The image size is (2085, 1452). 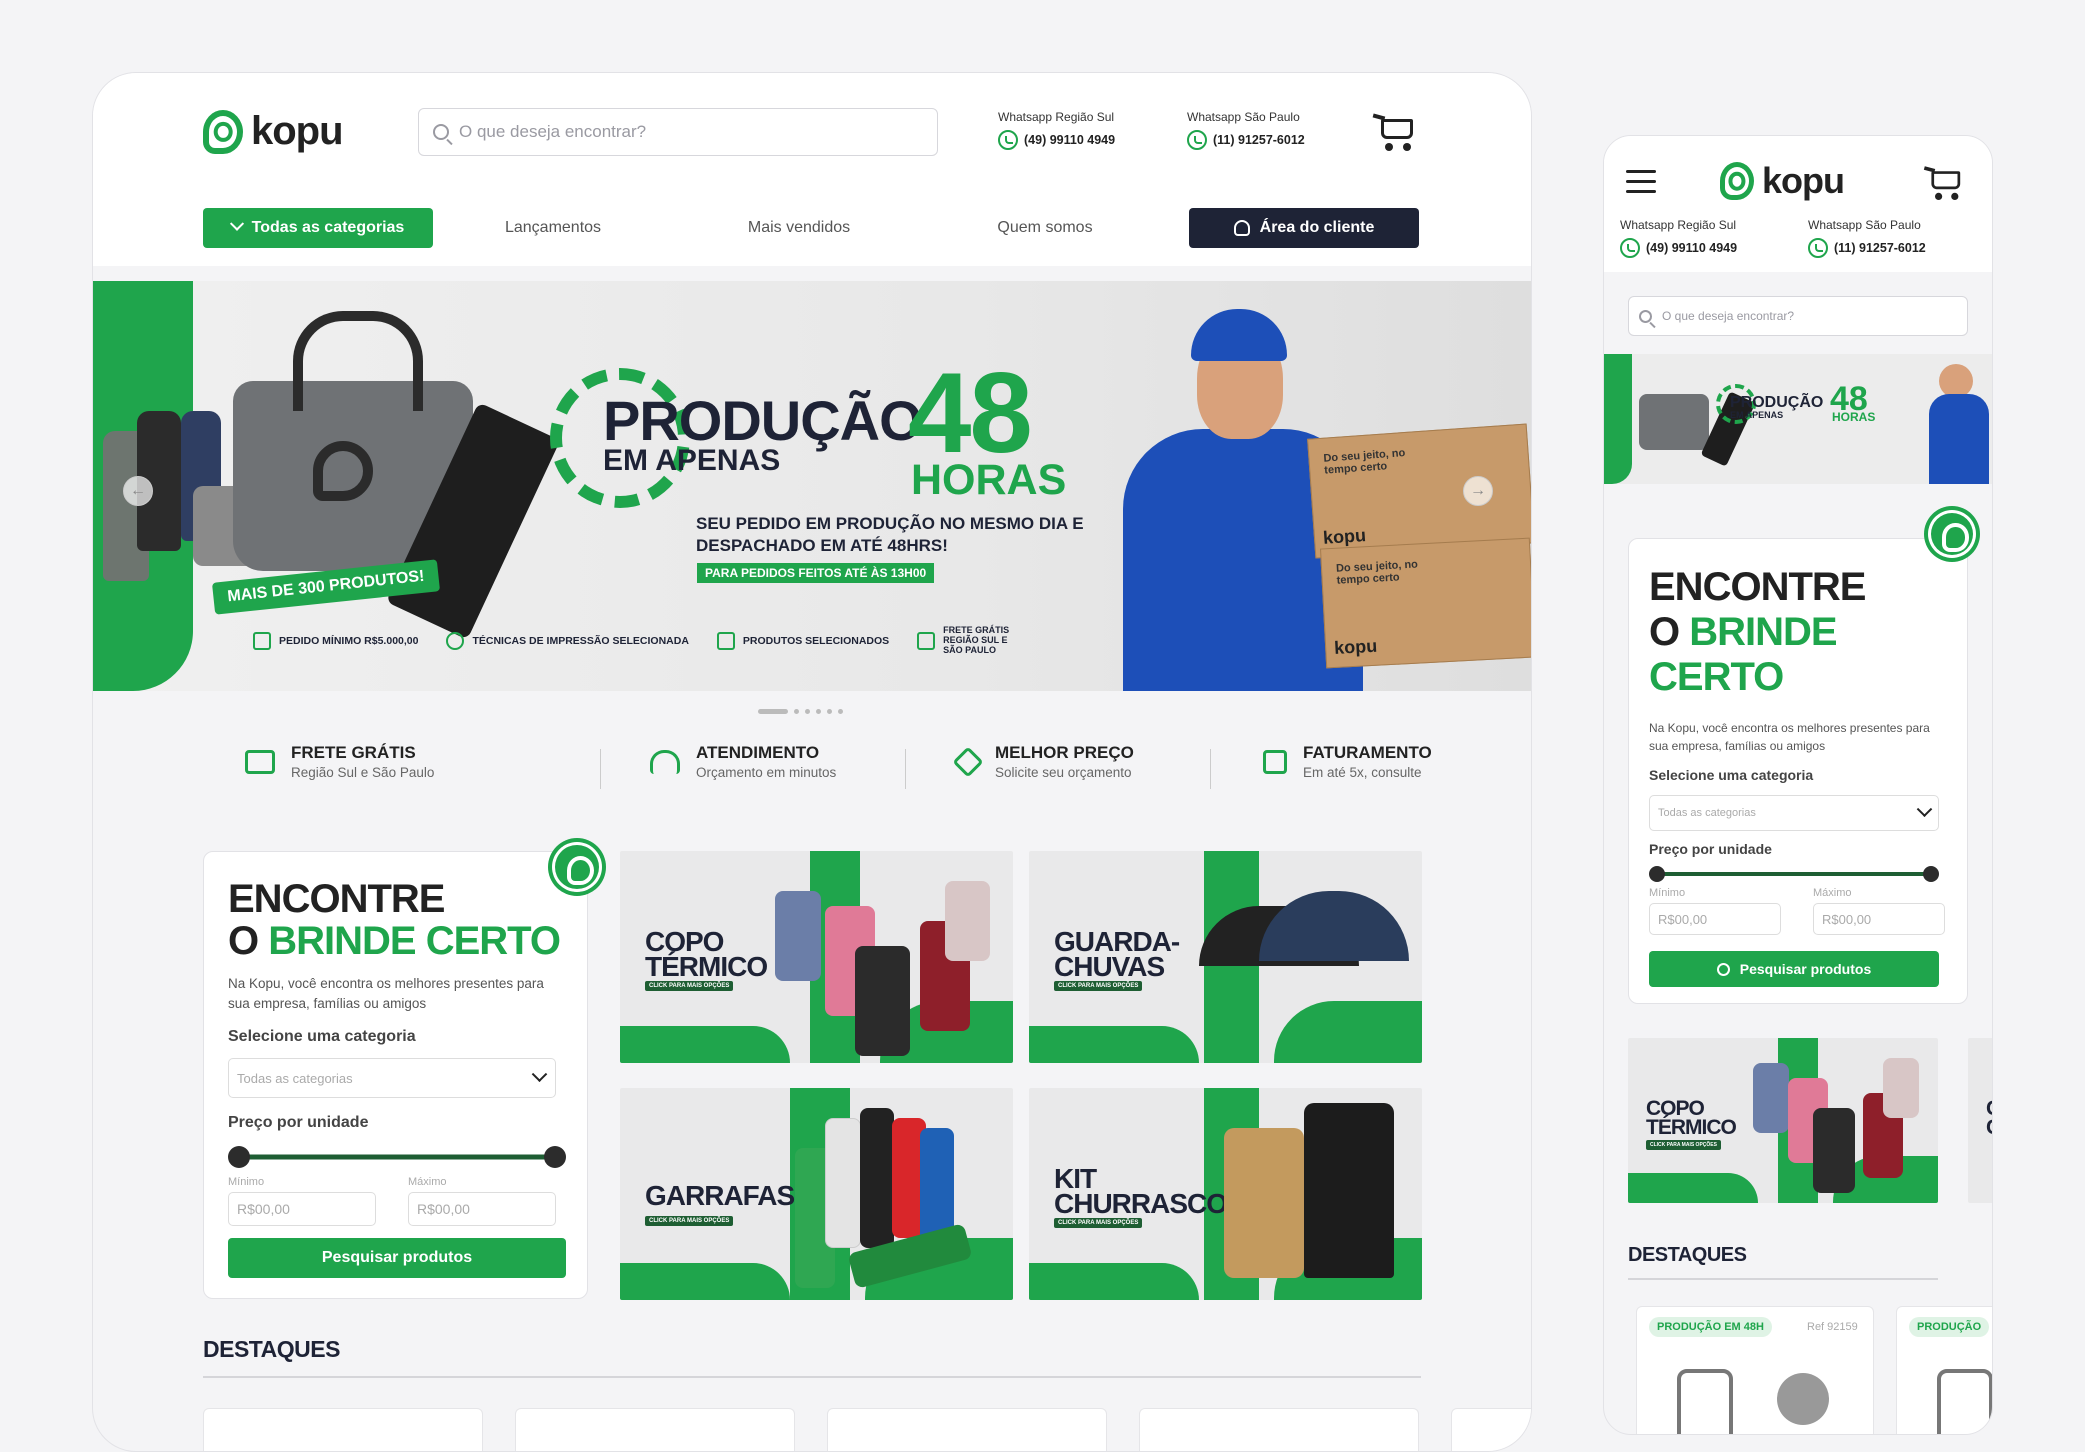 I want to click on menu-icon, so click(x=1641, y=185).